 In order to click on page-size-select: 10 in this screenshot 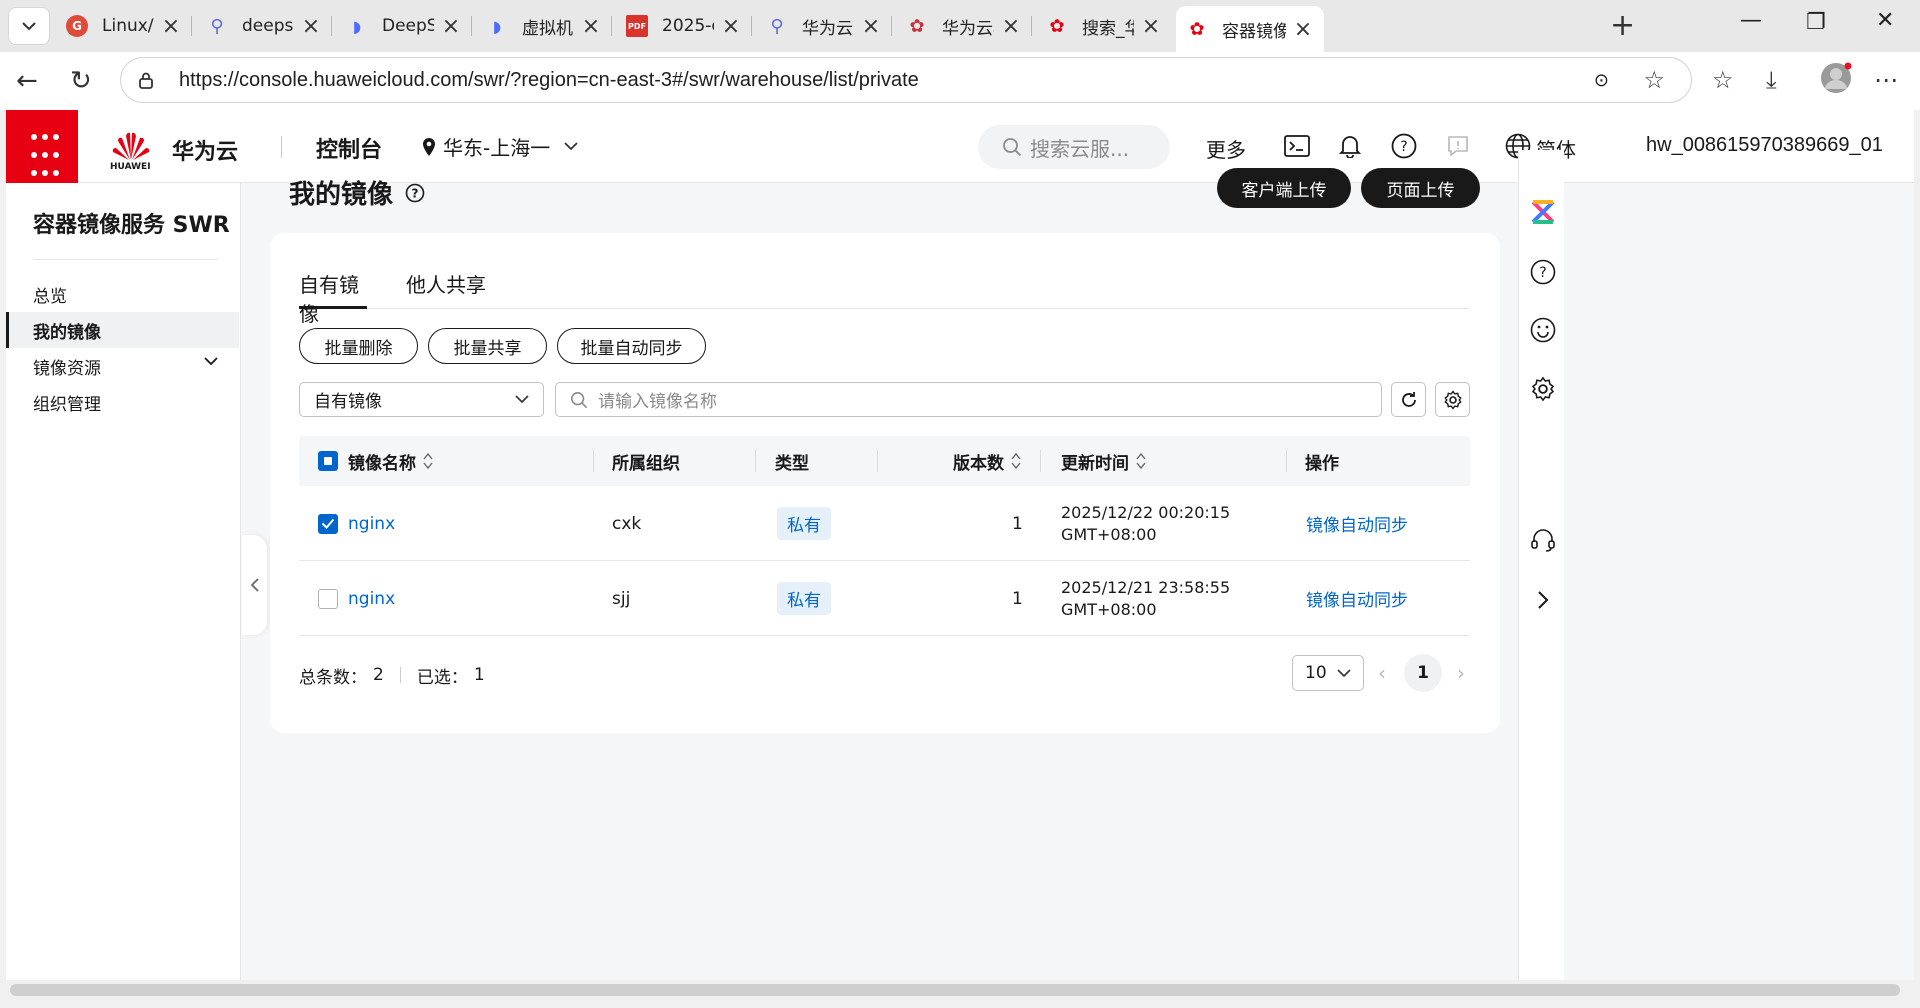, I will do `click(1328, 673)`.